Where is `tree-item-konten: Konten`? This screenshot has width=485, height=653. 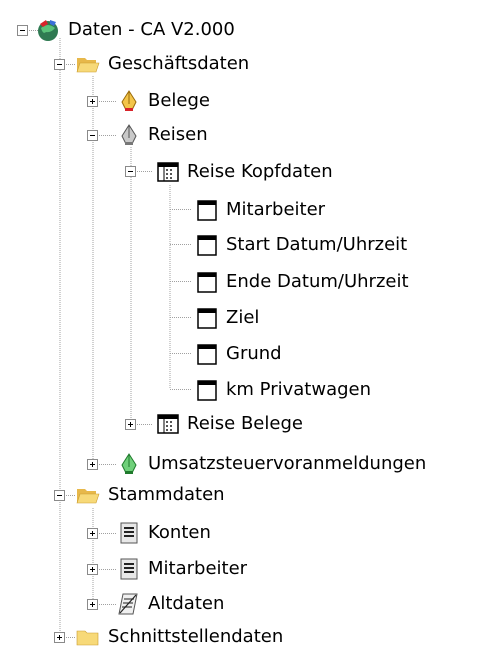
tree-item-konten: Konten is located at coordinates (179, 533).